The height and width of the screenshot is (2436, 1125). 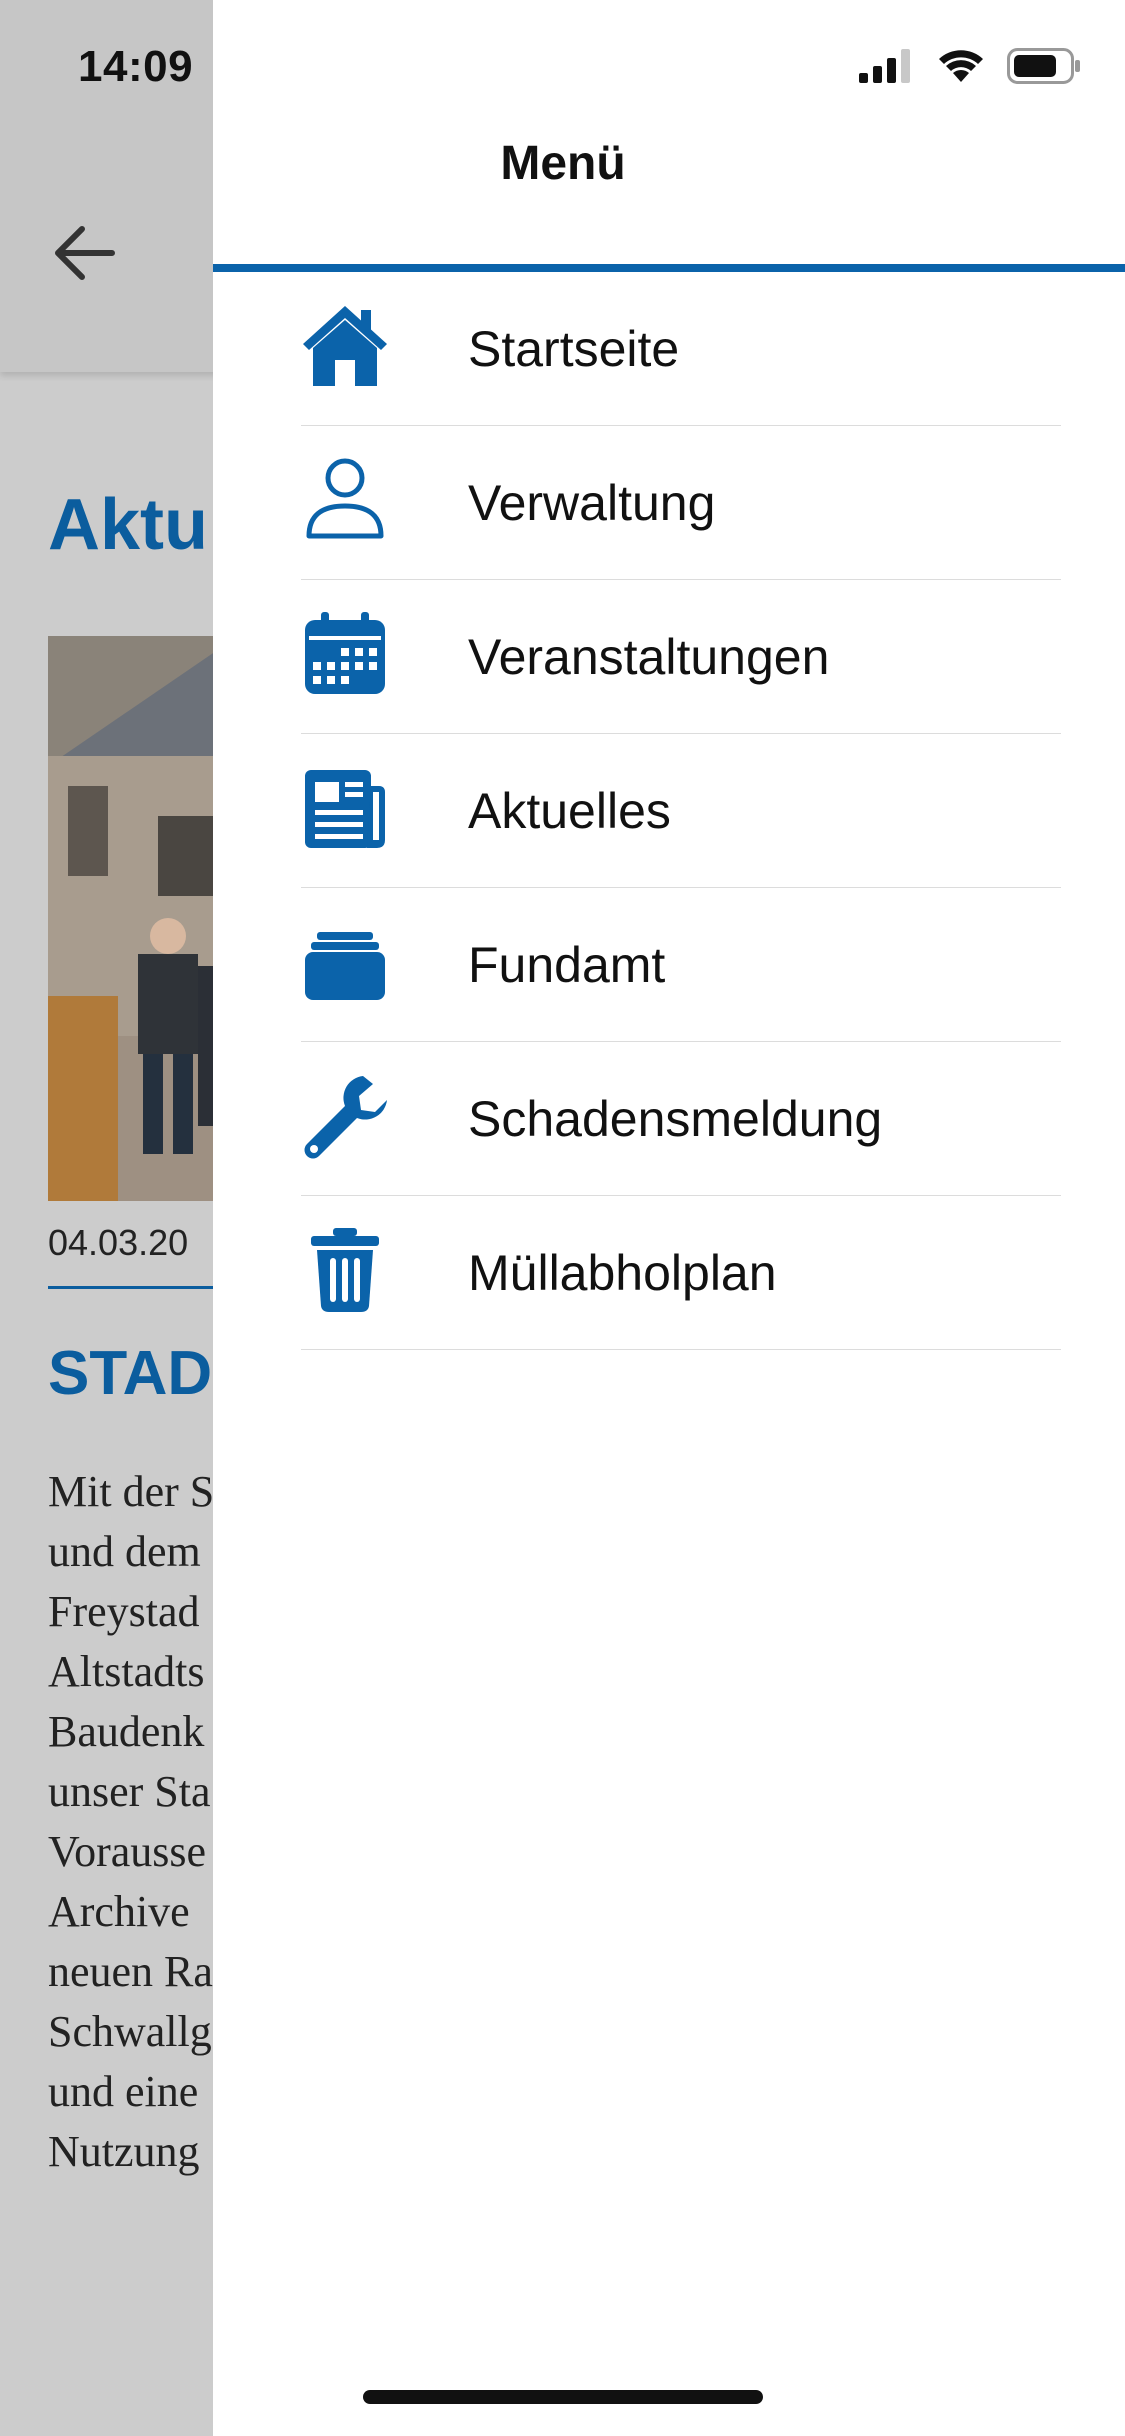 I want to click on menu-item-veranstaltungen: Veranstaltungen, so click(x=681, y=657).